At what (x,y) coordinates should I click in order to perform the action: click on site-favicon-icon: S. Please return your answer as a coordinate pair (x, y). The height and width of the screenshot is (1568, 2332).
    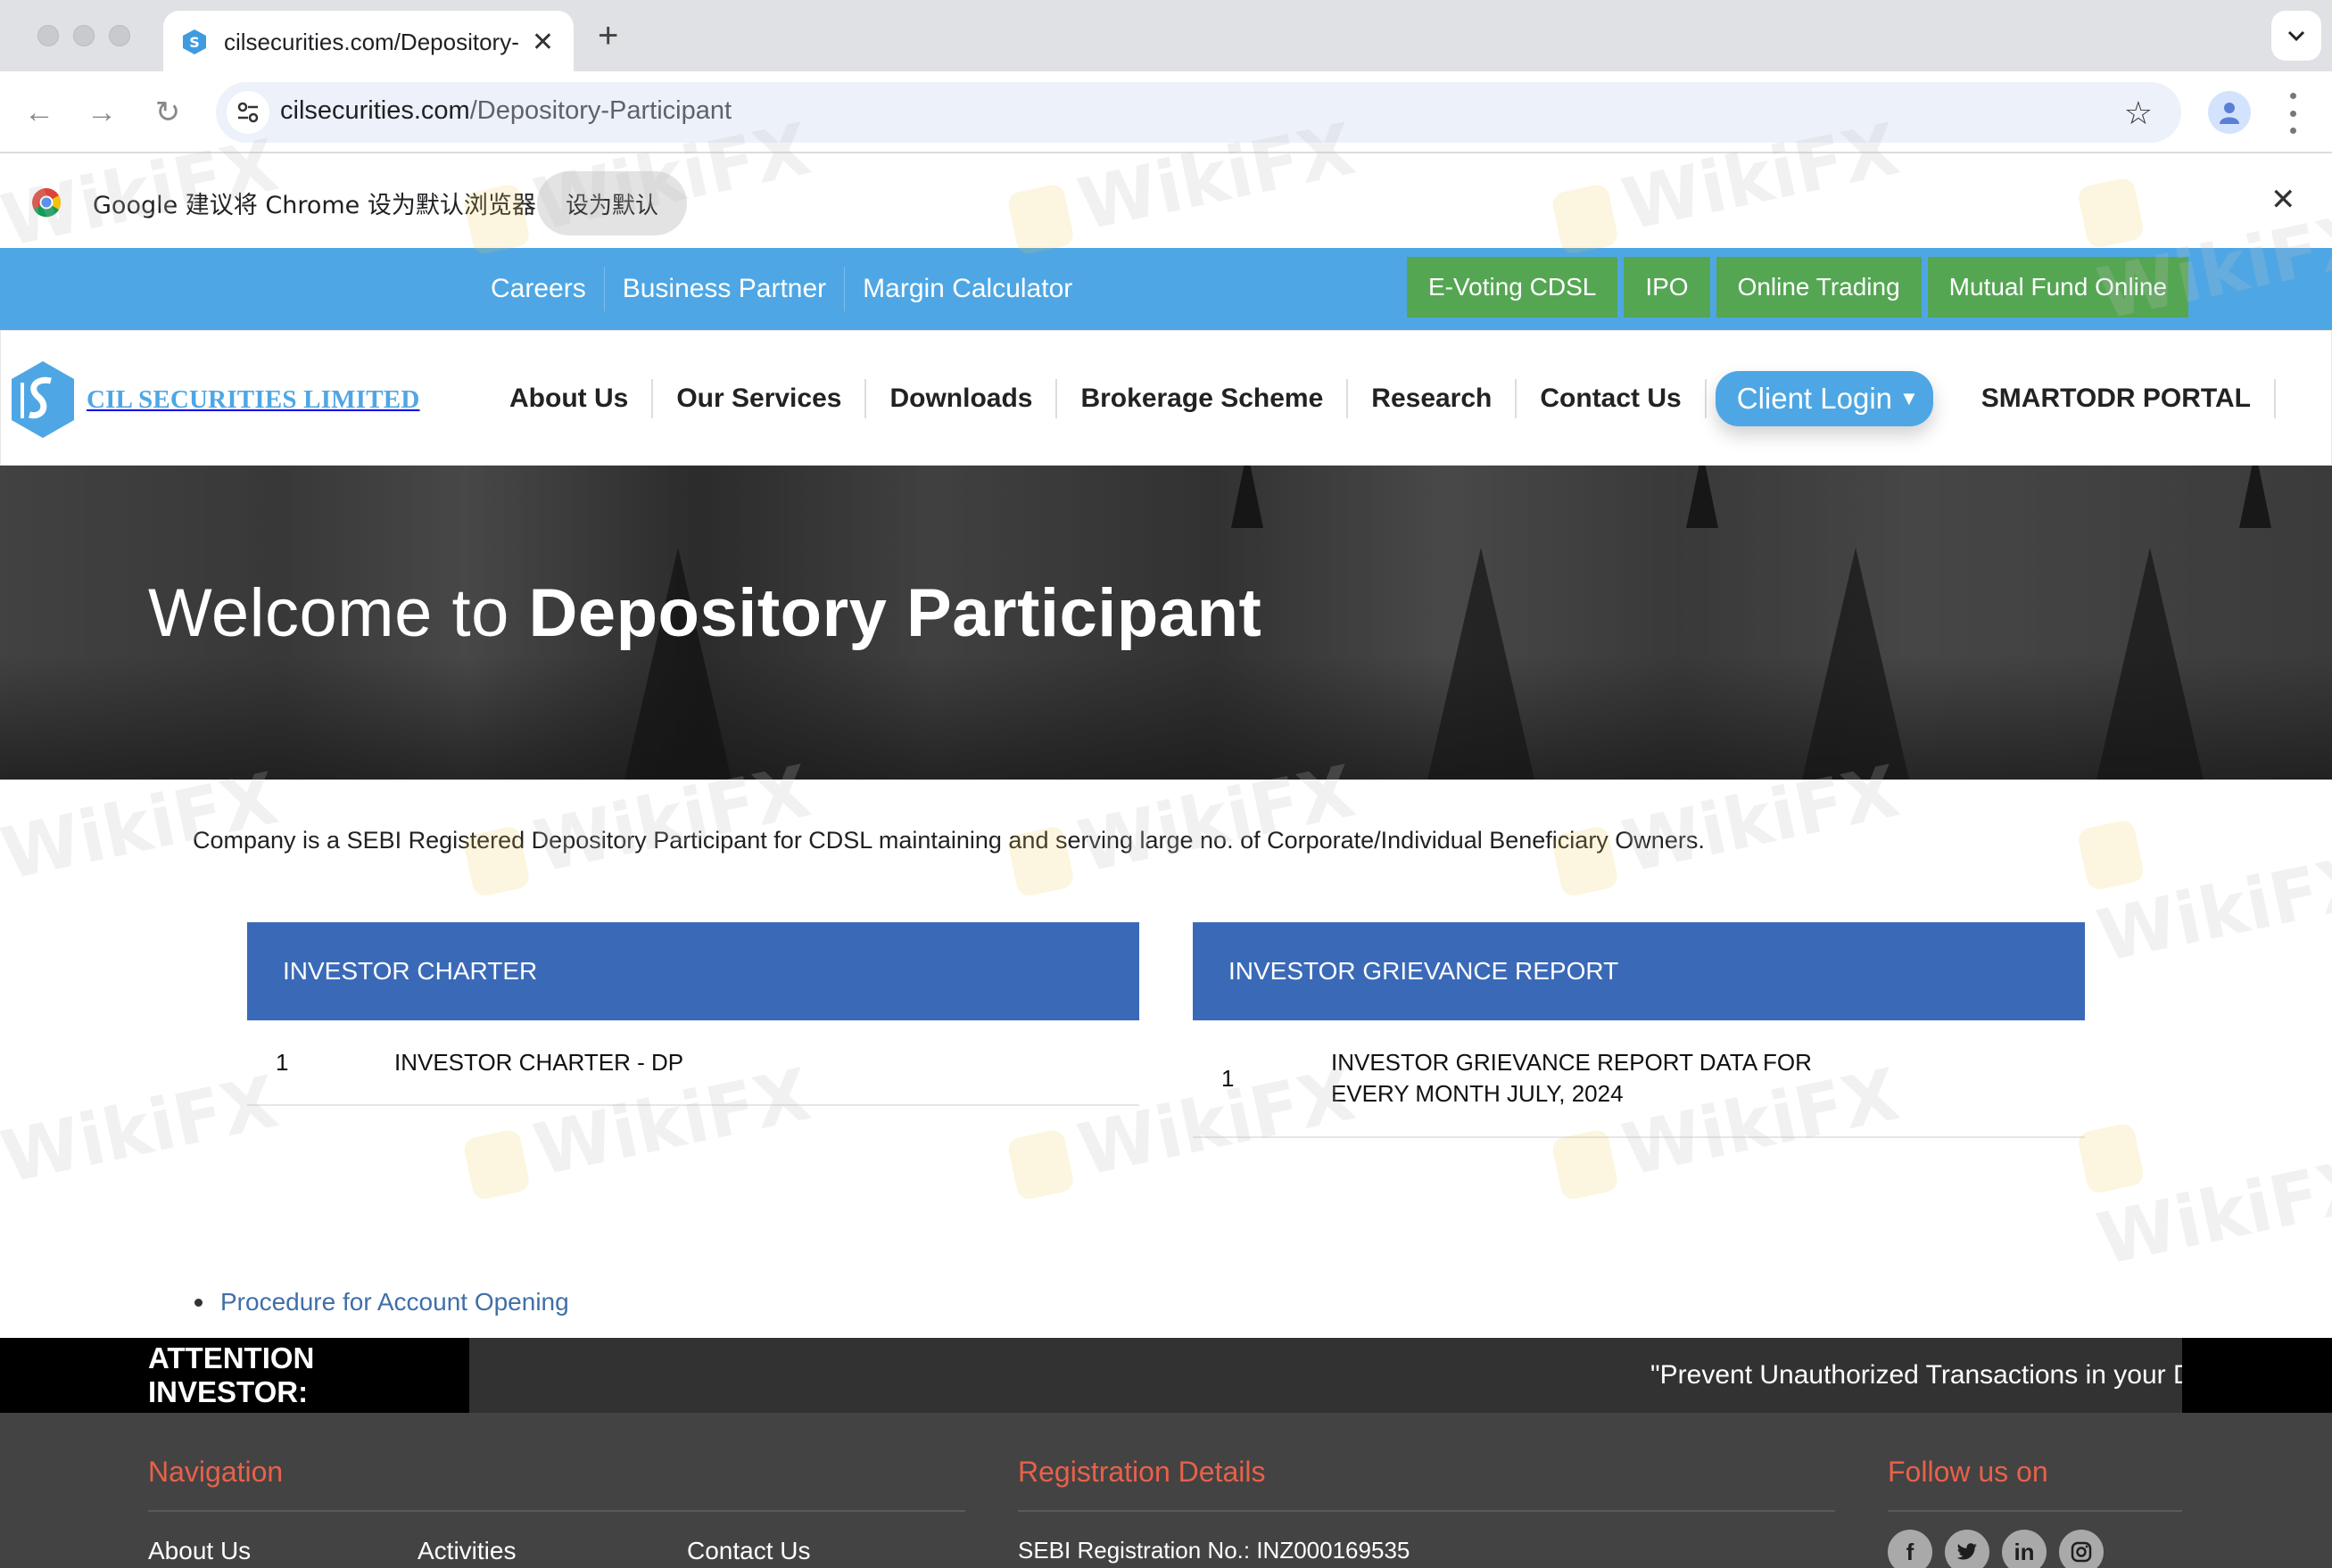
    Looking at the image, I should click on (194, 41).